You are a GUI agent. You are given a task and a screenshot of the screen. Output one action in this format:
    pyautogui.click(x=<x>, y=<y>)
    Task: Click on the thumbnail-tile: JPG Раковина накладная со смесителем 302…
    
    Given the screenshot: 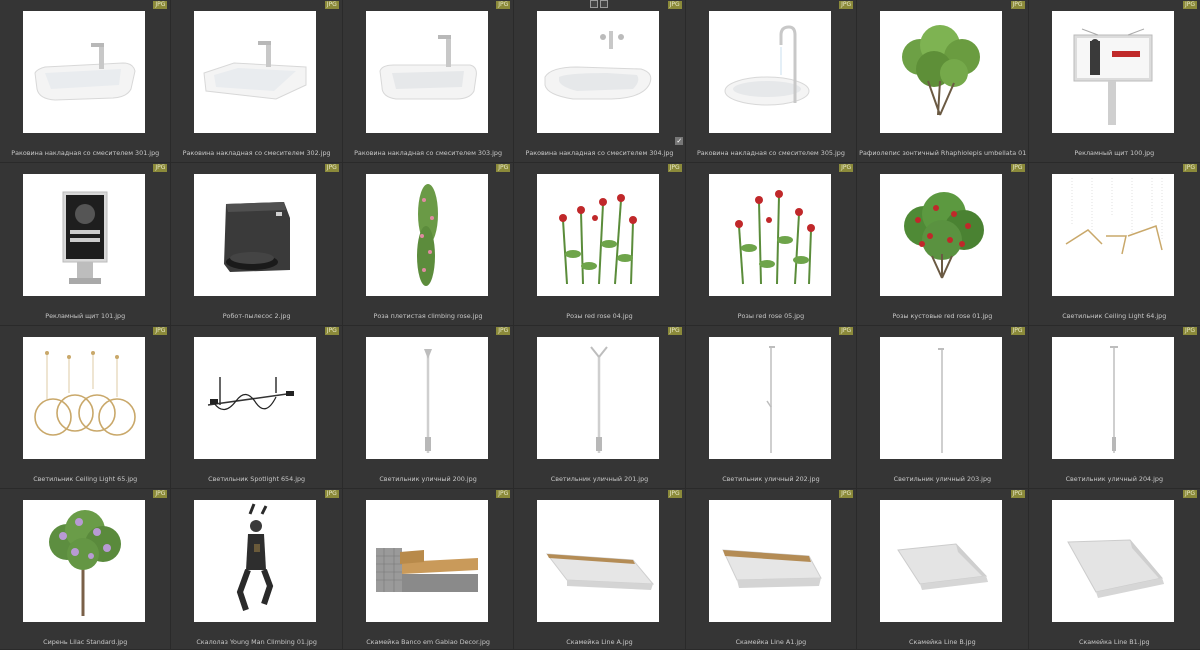 What is the action you would take?
    pyautogui.click(x=257, y=81)
    